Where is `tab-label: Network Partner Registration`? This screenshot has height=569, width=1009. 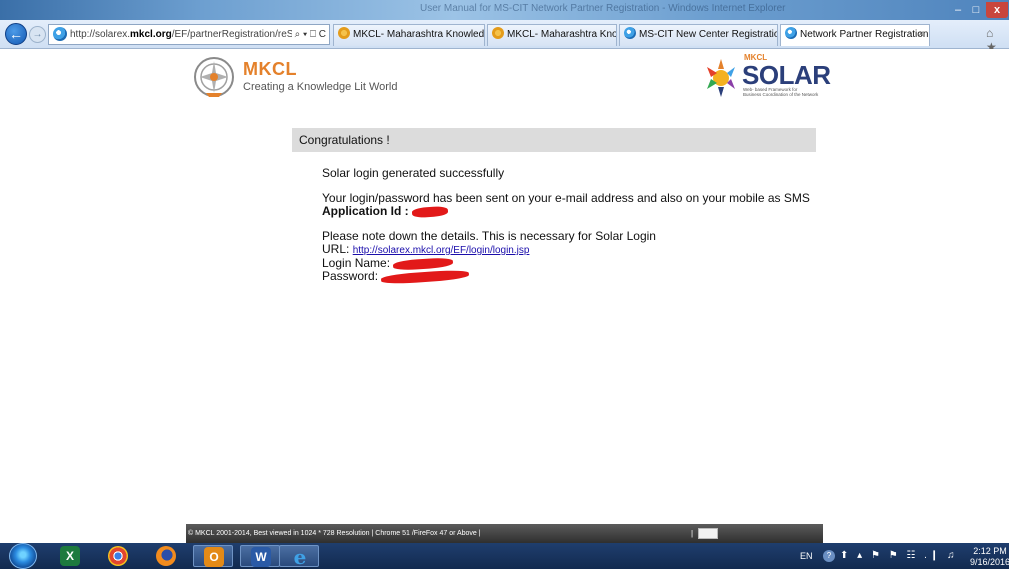 tab-label: Network Partner Registration is located at coordinates (864, 34).